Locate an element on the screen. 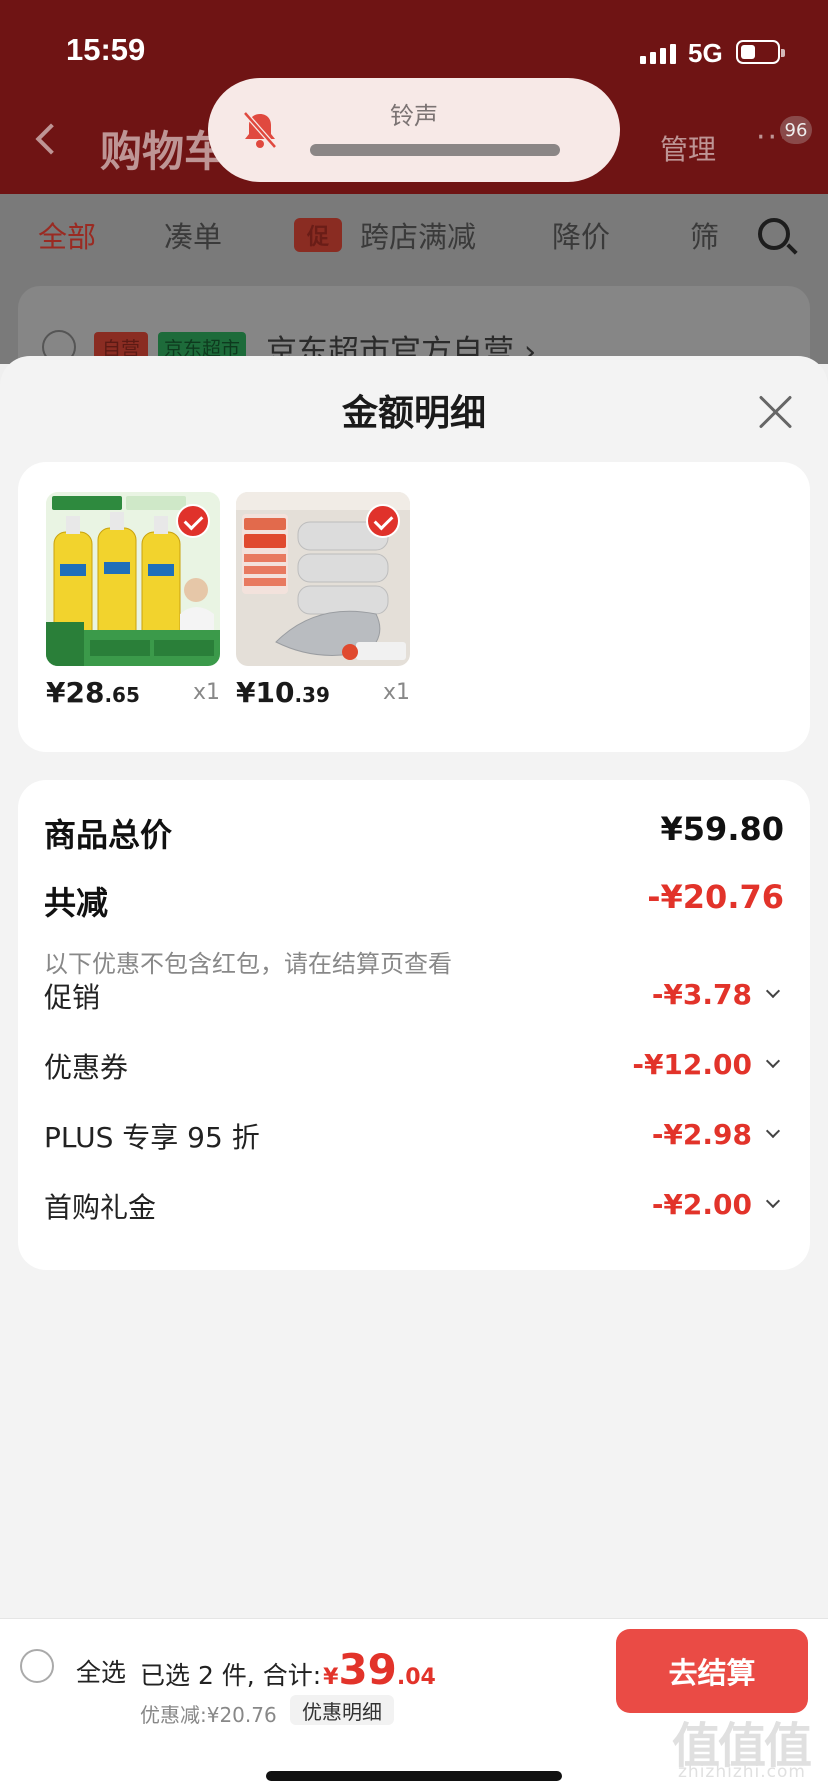 The image size is (828, 1792). select-all-radio is located at coordinates (37, 1666).